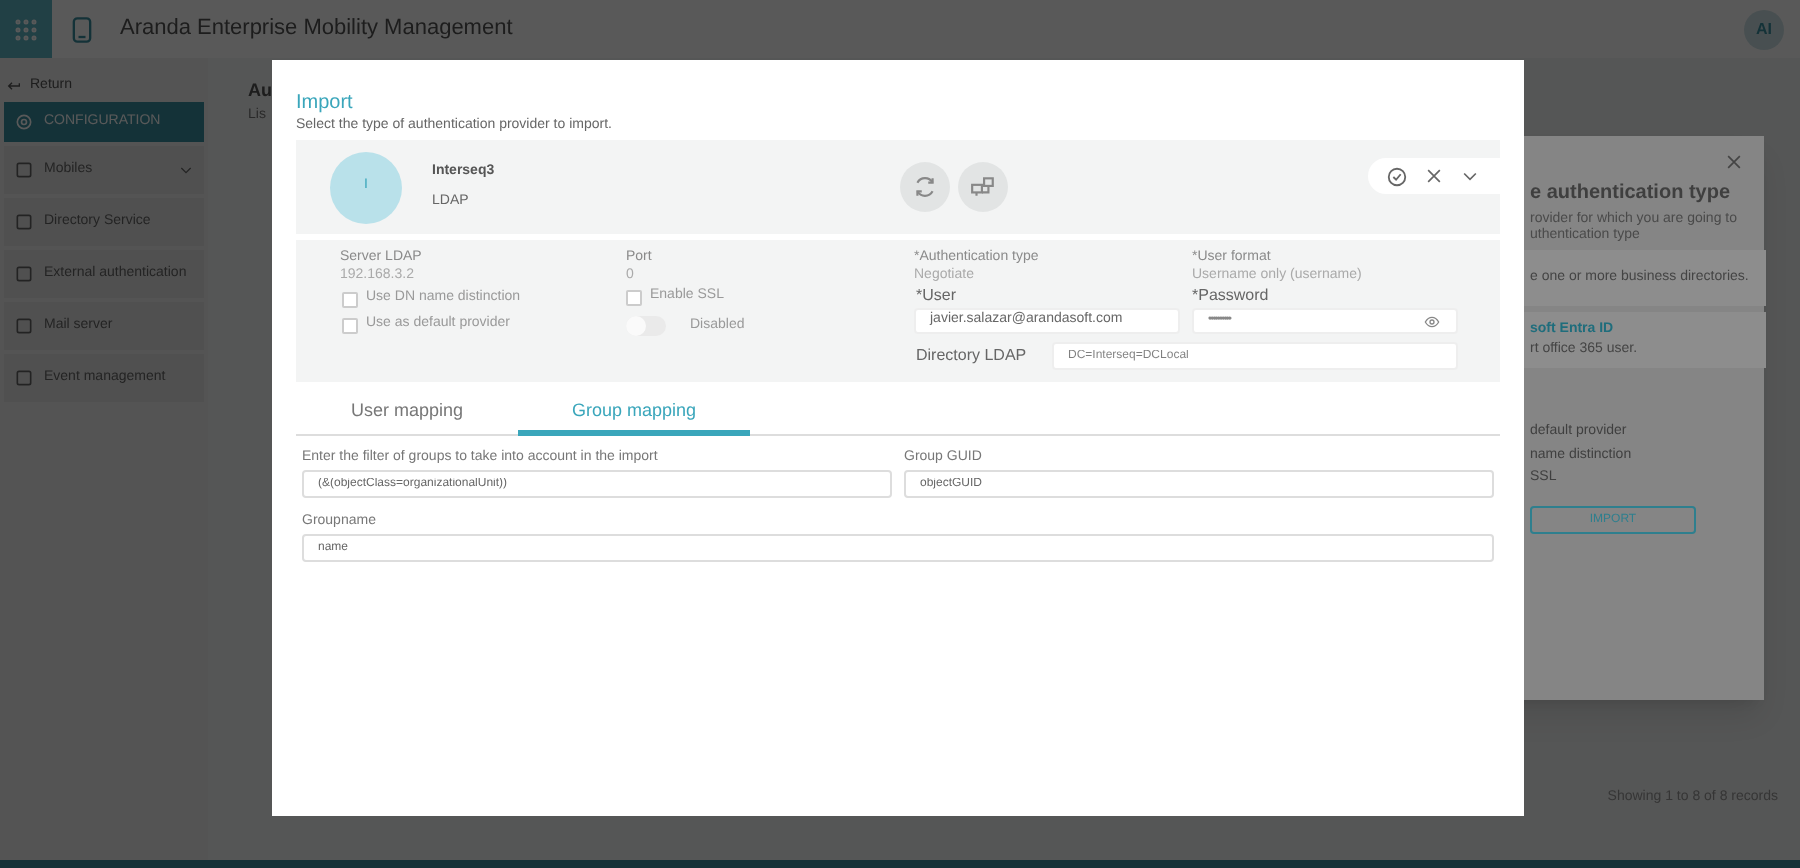  What do you see at coordinates (1432, 321) in the screenshot?
I see `eye-icon` at bounding box center [1432, 321].